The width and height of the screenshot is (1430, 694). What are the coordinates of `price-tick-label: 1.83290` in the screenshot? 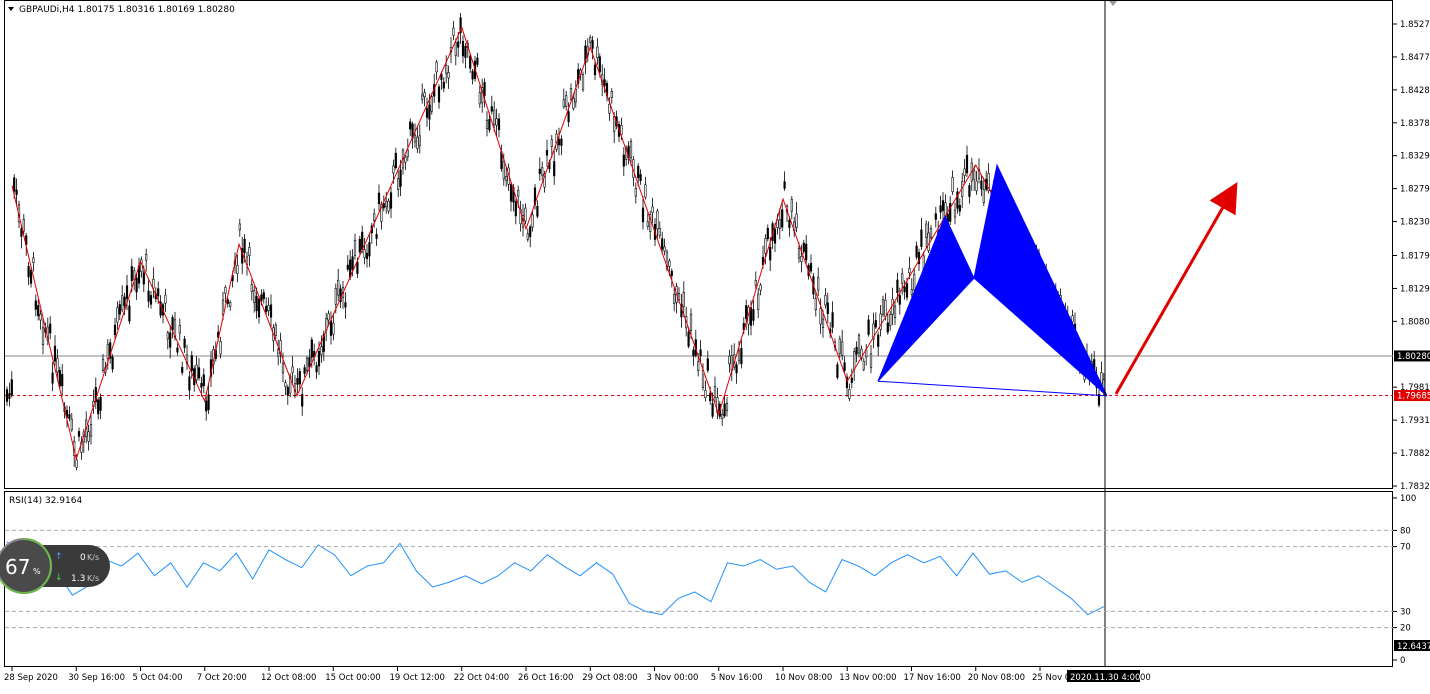 It's located at (1415, 157).